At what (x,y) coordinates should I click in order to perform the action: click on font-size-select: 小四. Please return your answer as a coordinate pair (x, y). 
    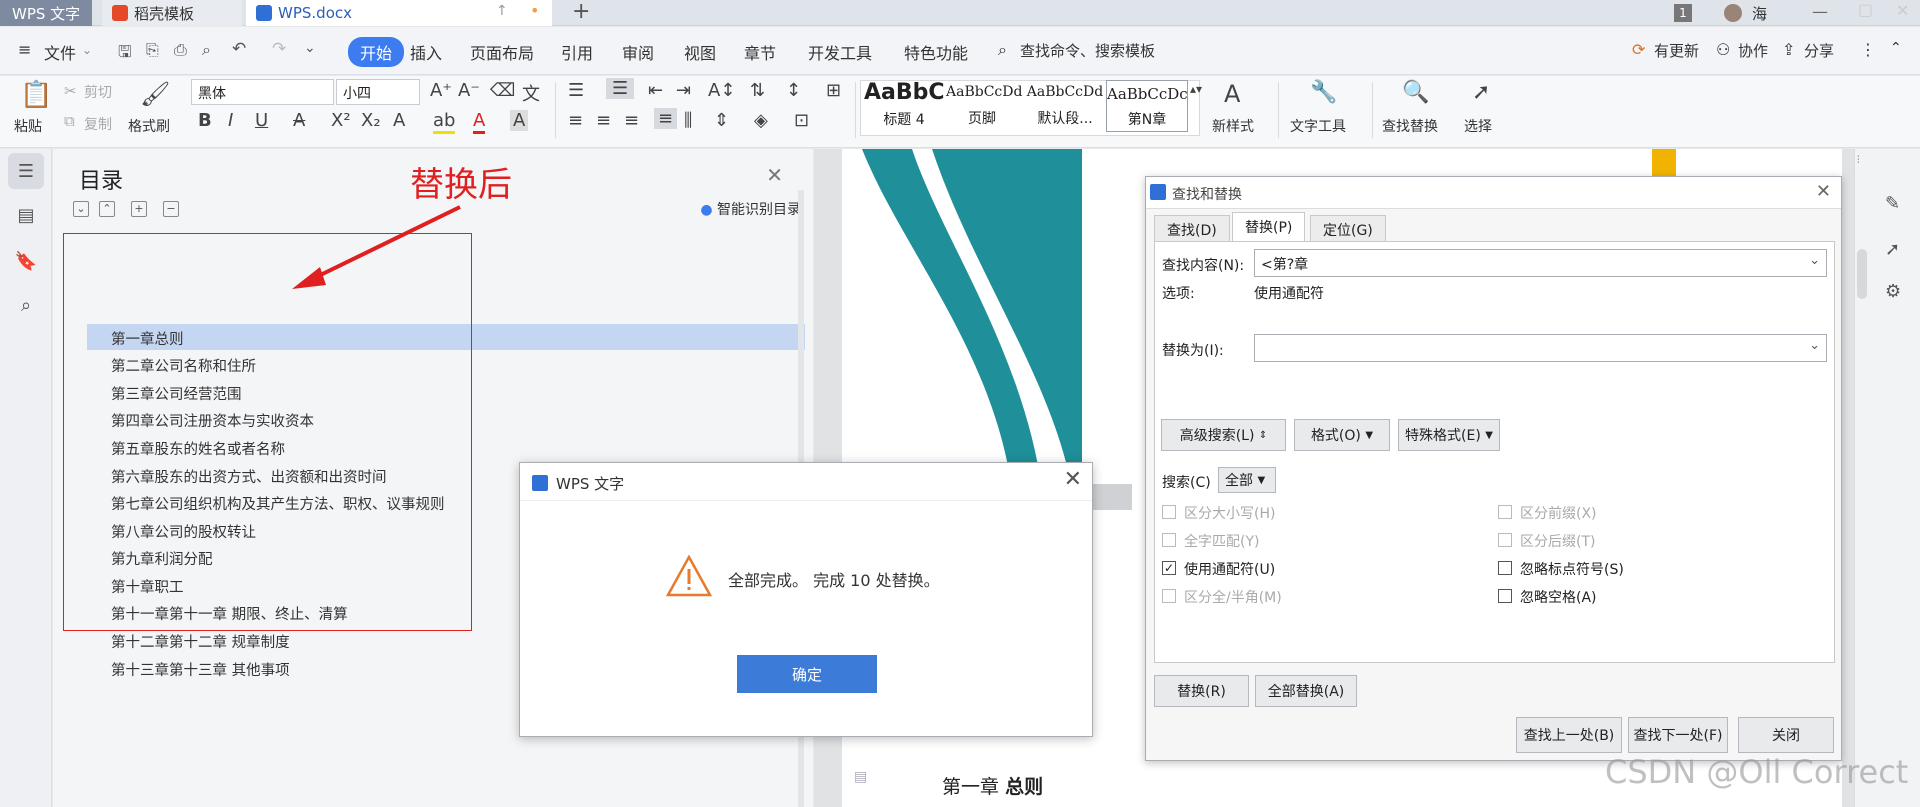
    Looking at the image, I should click on (378, 92).